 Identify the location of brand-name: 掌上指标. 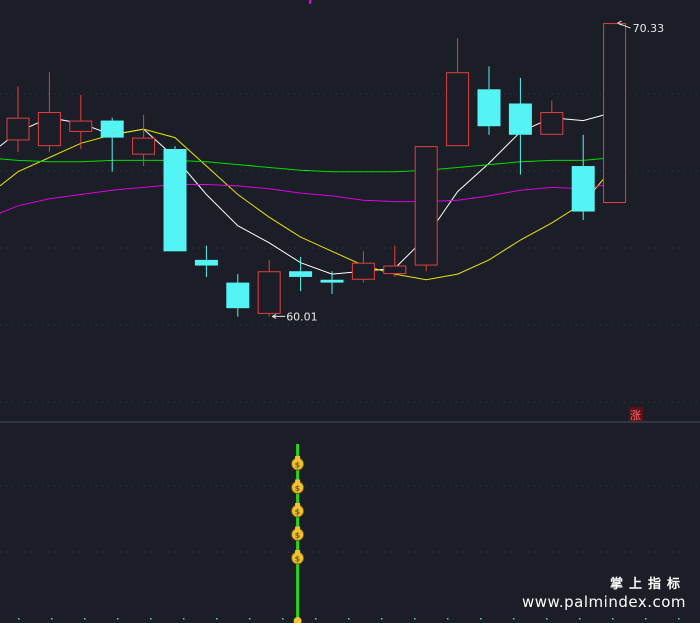
(647, 584).